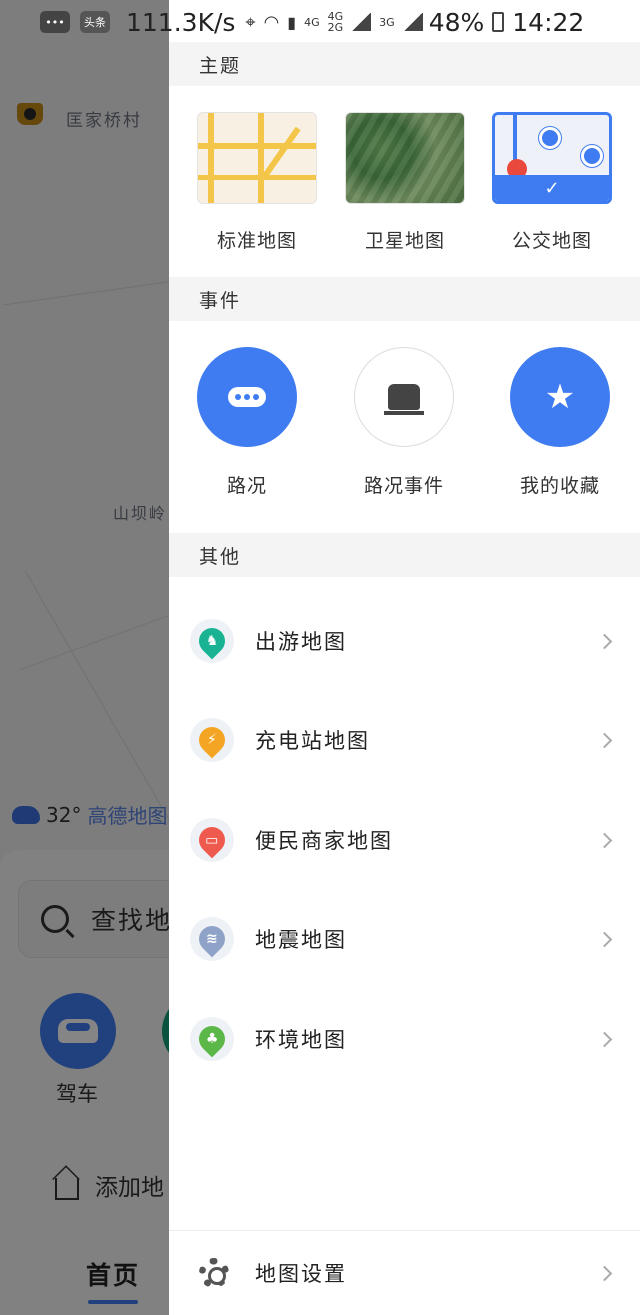  Describe the element at coordinates (498, 22) in the screenshot. I see `battery-icon` at that location.